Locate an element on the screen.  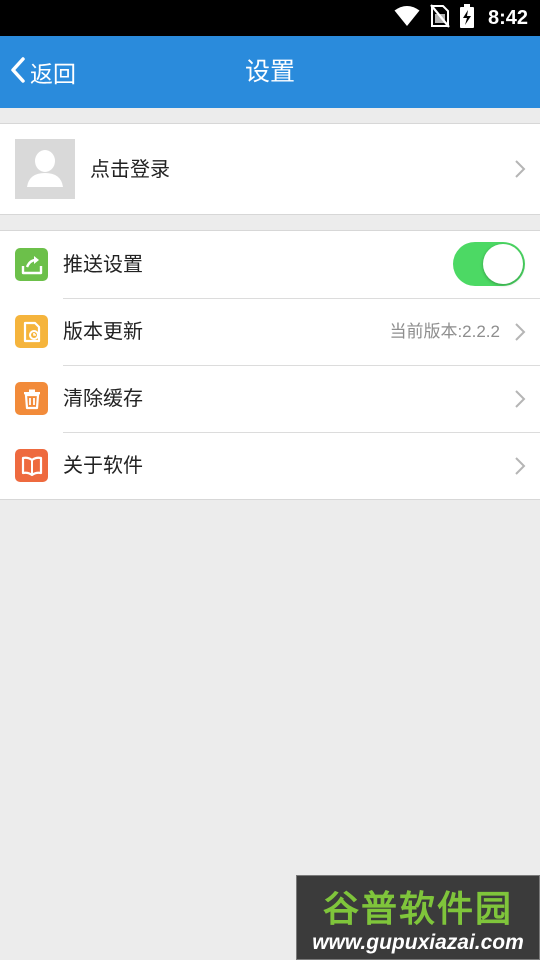
status-bar: 8:42 is located at coordinates (270, 18).